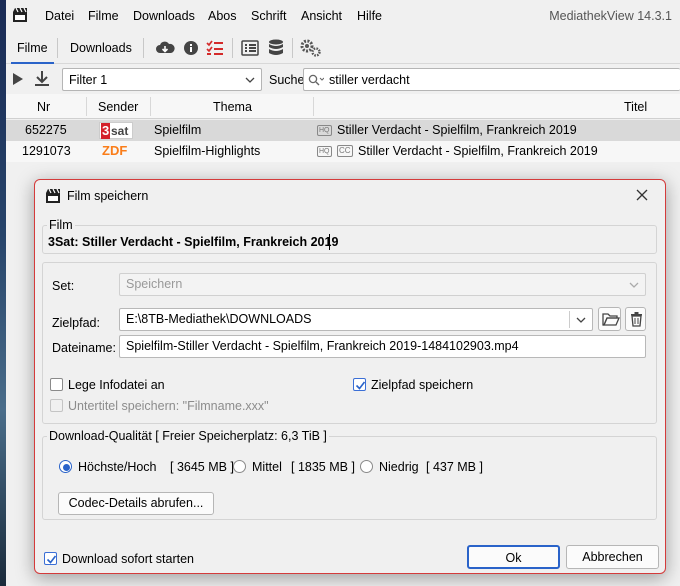  I want to click on trash-icon, so click(636, 319).